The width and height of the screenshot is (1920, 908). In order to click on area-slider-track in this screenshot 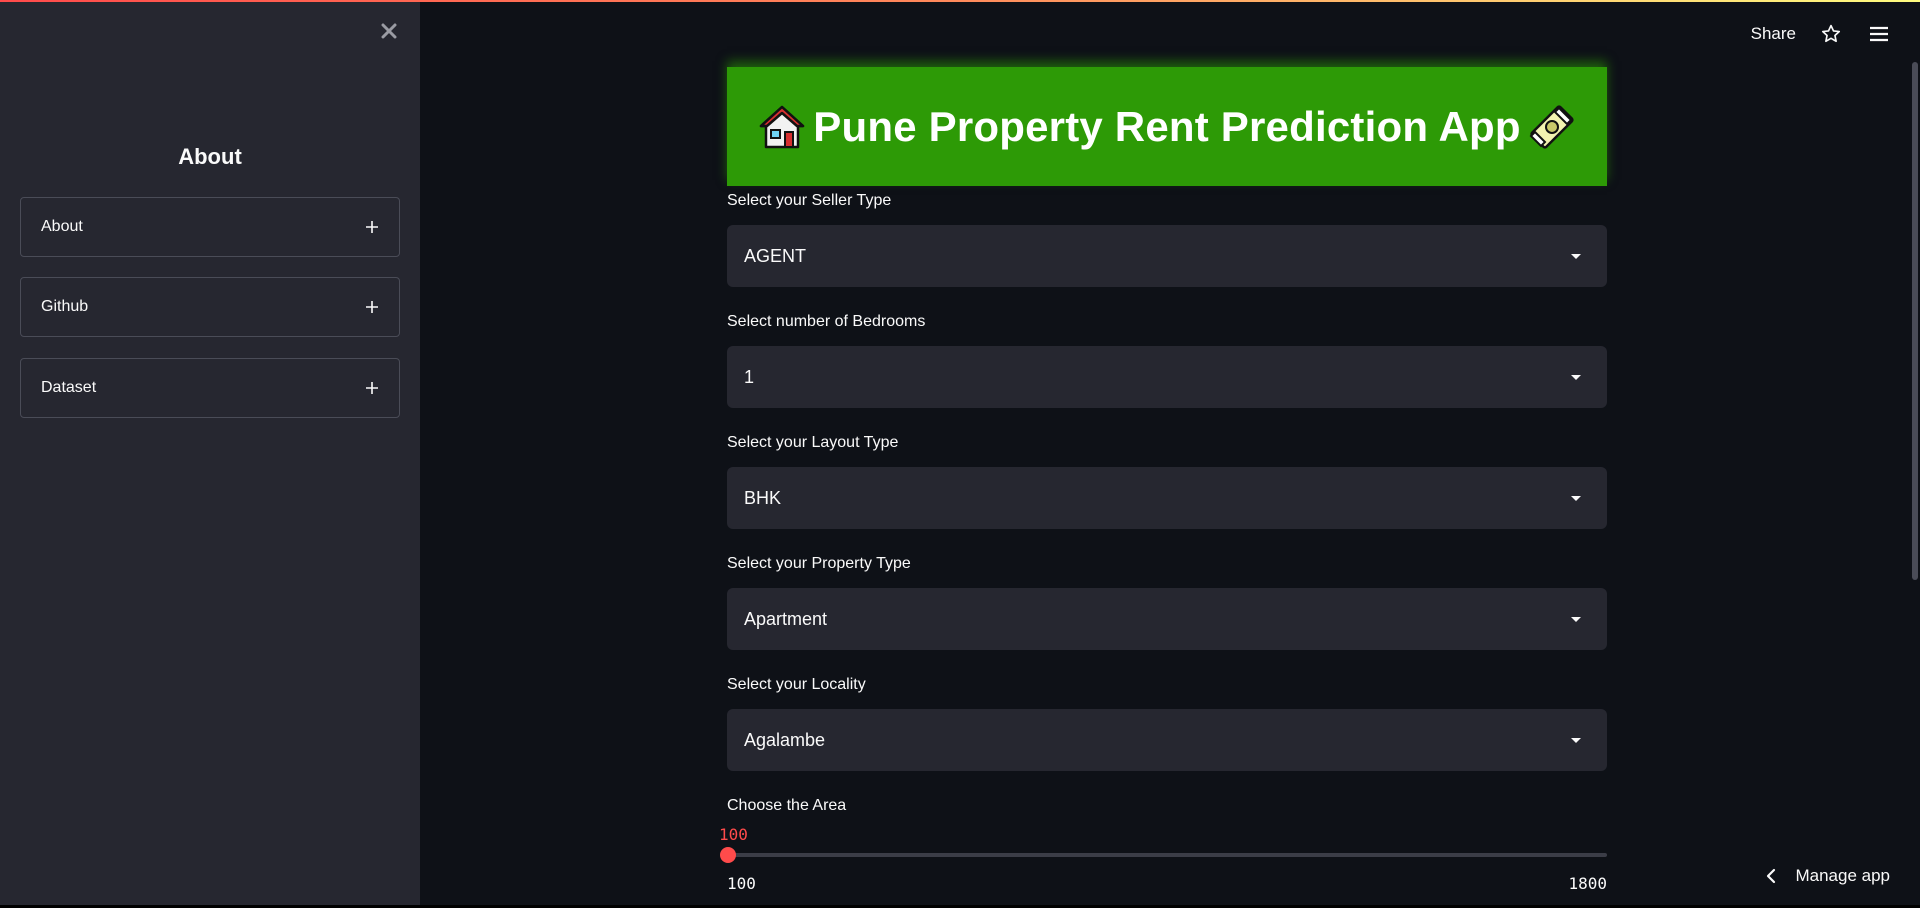, I will do `click(1167, 855)`.